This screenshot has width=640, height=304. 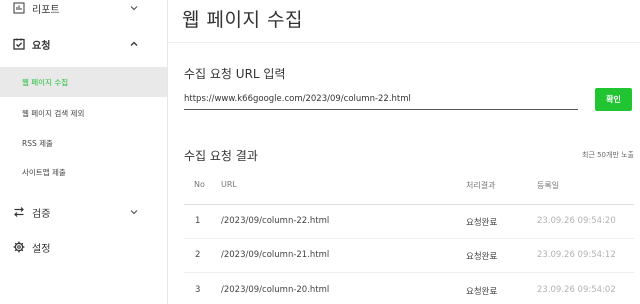 What do you see at coordinates (221, 156) in the screenshot?
I see `results-label: 수집 요청 결과` at bounding box center [221, 156].